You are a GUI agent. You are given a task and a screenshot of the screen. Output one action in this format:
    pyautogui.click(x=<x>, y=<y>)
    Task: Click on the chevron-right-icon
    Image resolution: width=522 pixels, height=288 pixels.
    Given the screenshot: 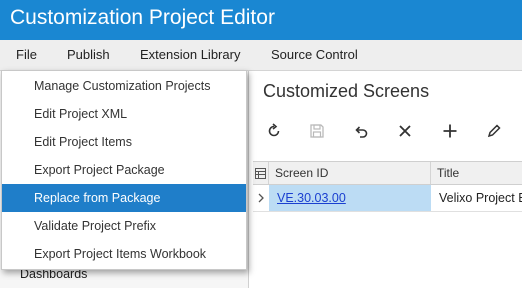 What is the action you would take?
    pyautogui.click(x=261, y=198)
    